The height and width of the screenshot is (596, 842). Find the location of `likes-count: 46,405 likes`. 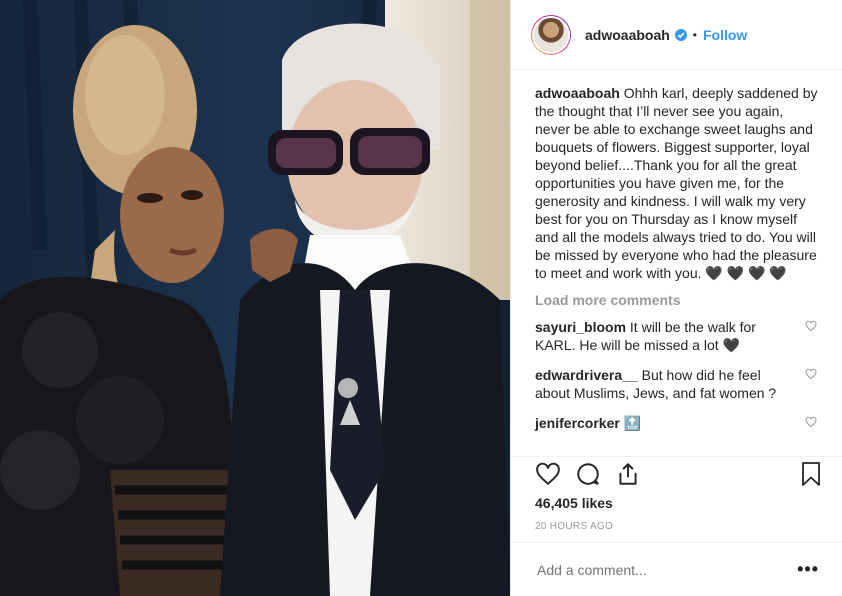

likes-count: 46,405 likes is located at coordinates (574, 503).